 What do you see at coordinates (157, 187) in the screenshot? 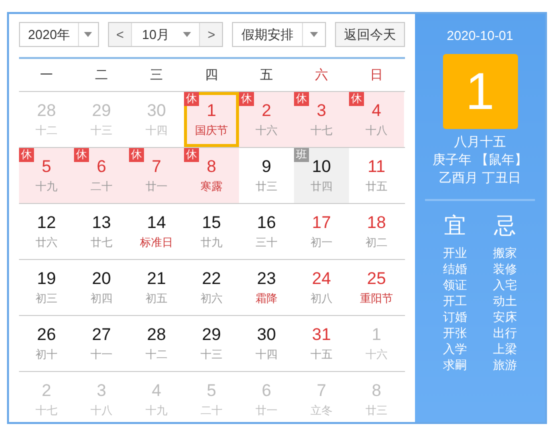
I see `lunar-date: 廿一` at bounding box center [157, 187].